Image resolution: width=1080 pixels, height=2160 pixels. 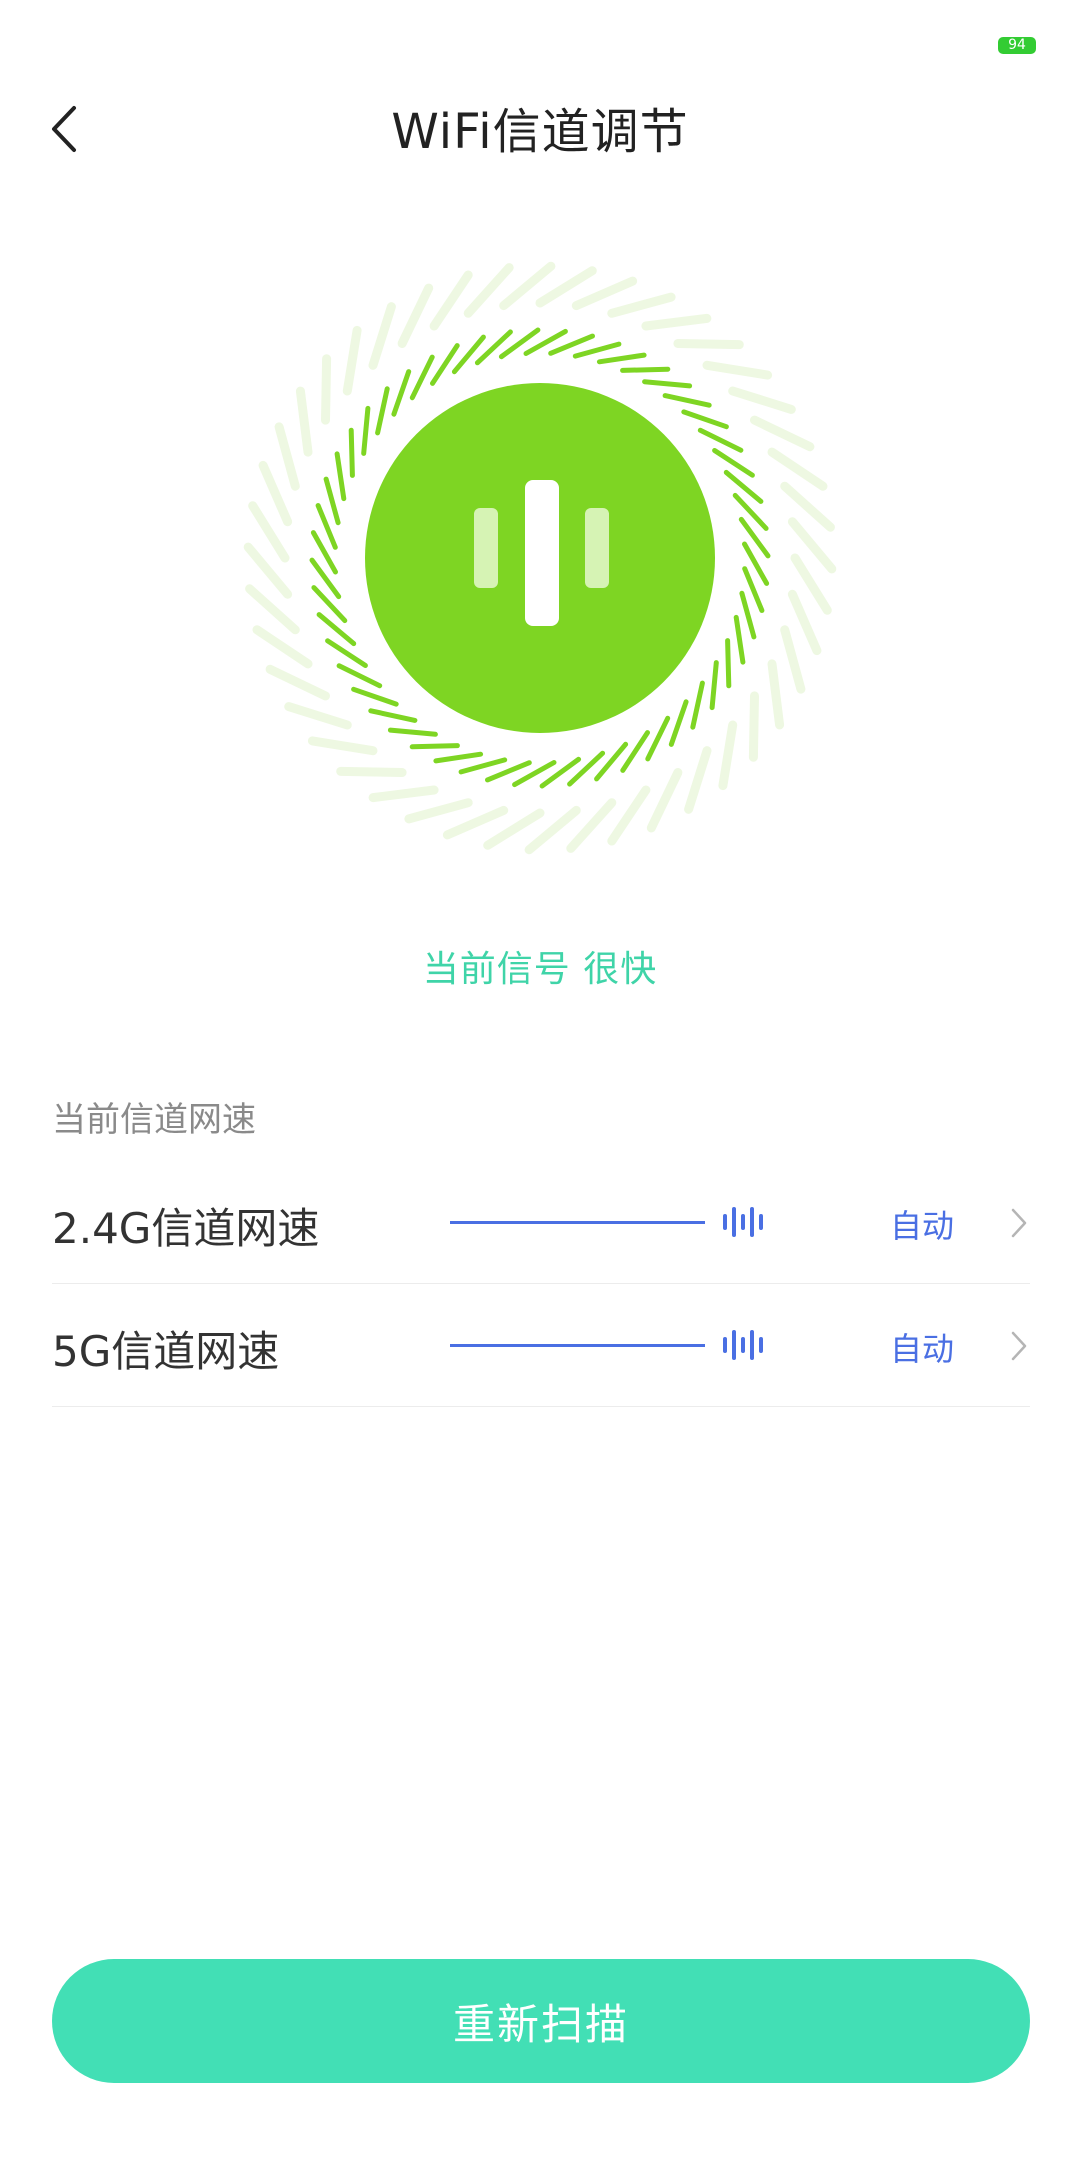 I want to click on signal-status-text: 当前信号 很快, so click(x=540, y=969).